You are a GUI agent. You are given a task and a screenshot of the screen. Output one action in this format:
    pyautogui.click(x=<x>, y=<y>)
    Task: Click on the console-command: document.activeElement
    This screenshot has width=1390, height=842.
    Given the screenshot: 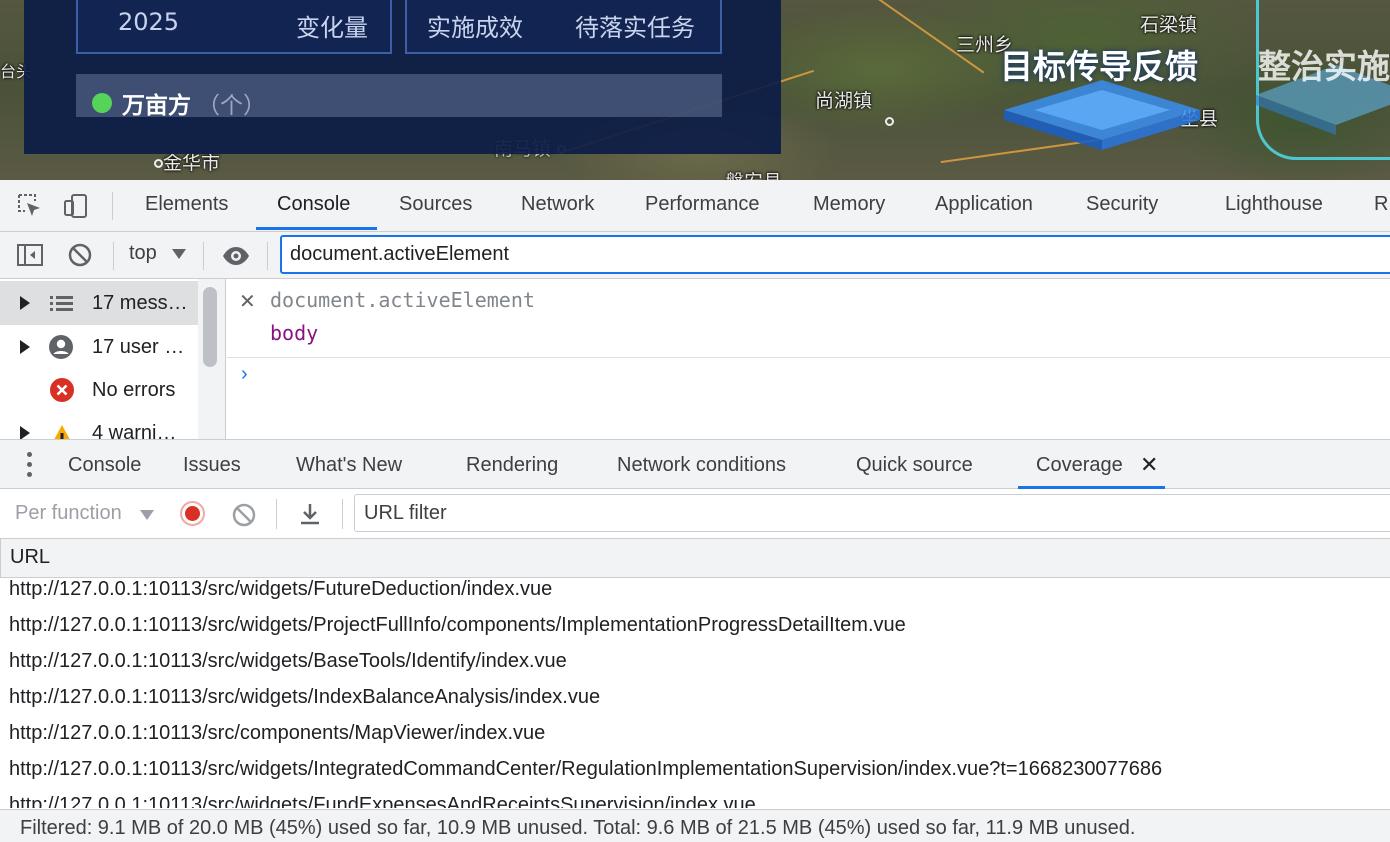 What is the action you would take?
    pyautogui.click(x=402, y=300)
    